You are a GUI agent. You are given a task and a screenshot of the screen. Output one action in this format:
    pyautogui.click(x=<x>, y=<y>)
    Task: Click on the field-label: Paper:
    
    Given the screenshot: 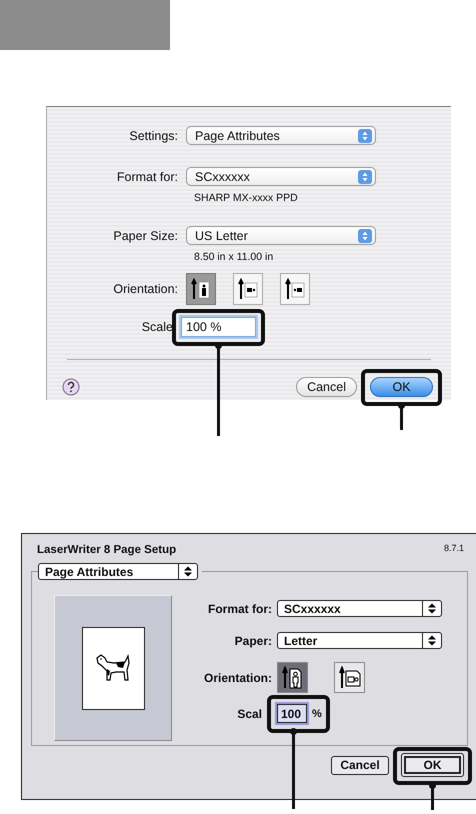 What is the action you would take?
    pyautogui.click(x=253, y=641)
    